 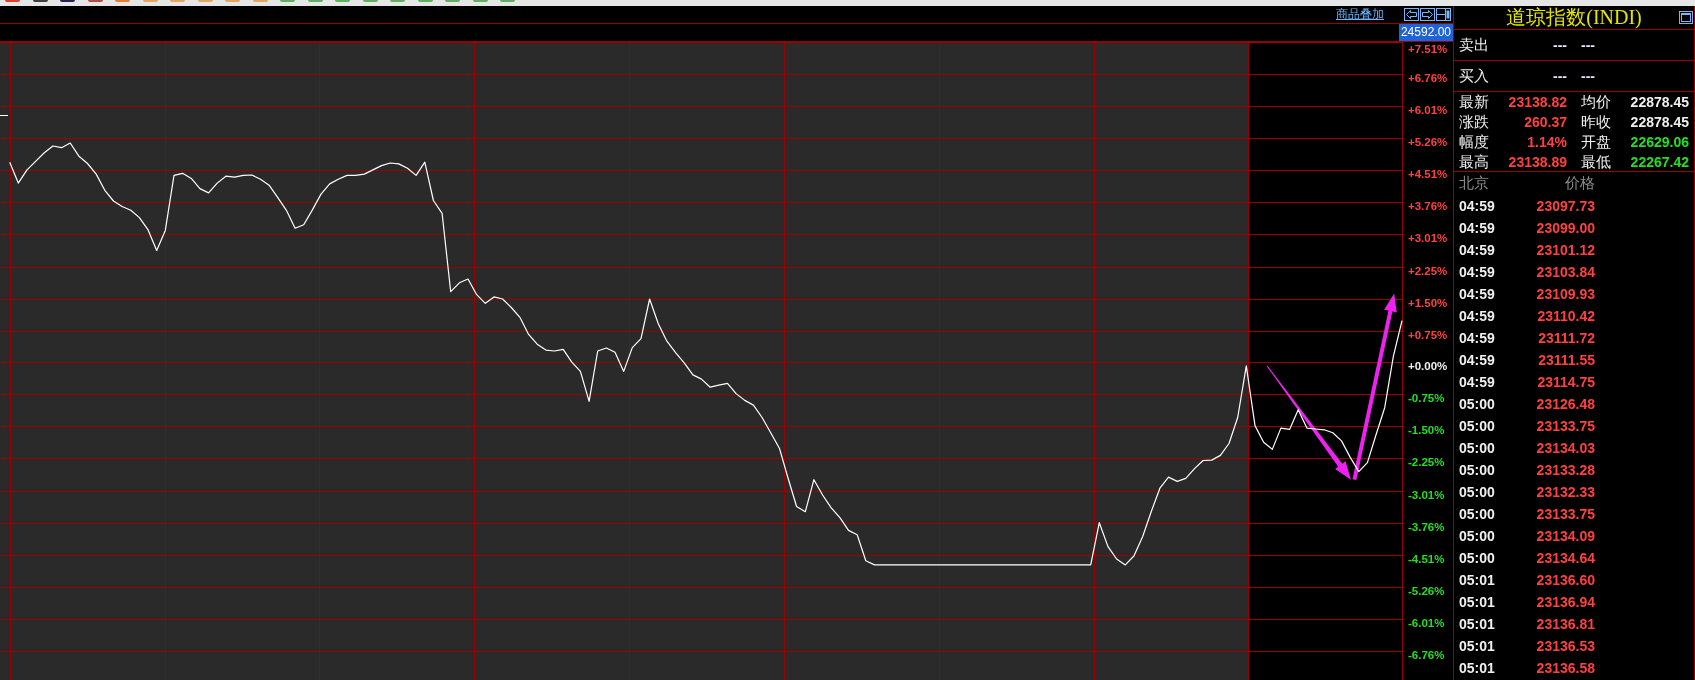 I want to click on tick-price: 23097.73, so click(x=1565, y=206).